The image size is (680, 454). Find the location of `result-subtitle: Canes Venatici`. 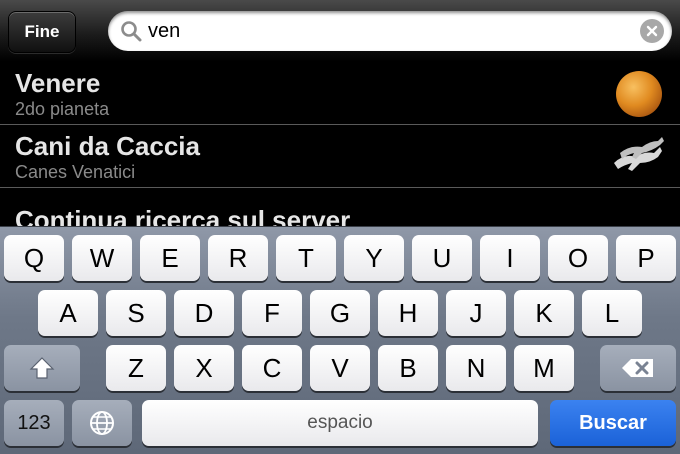

result-subtitle: Canes Venatici is located at coordinates (75, 172).